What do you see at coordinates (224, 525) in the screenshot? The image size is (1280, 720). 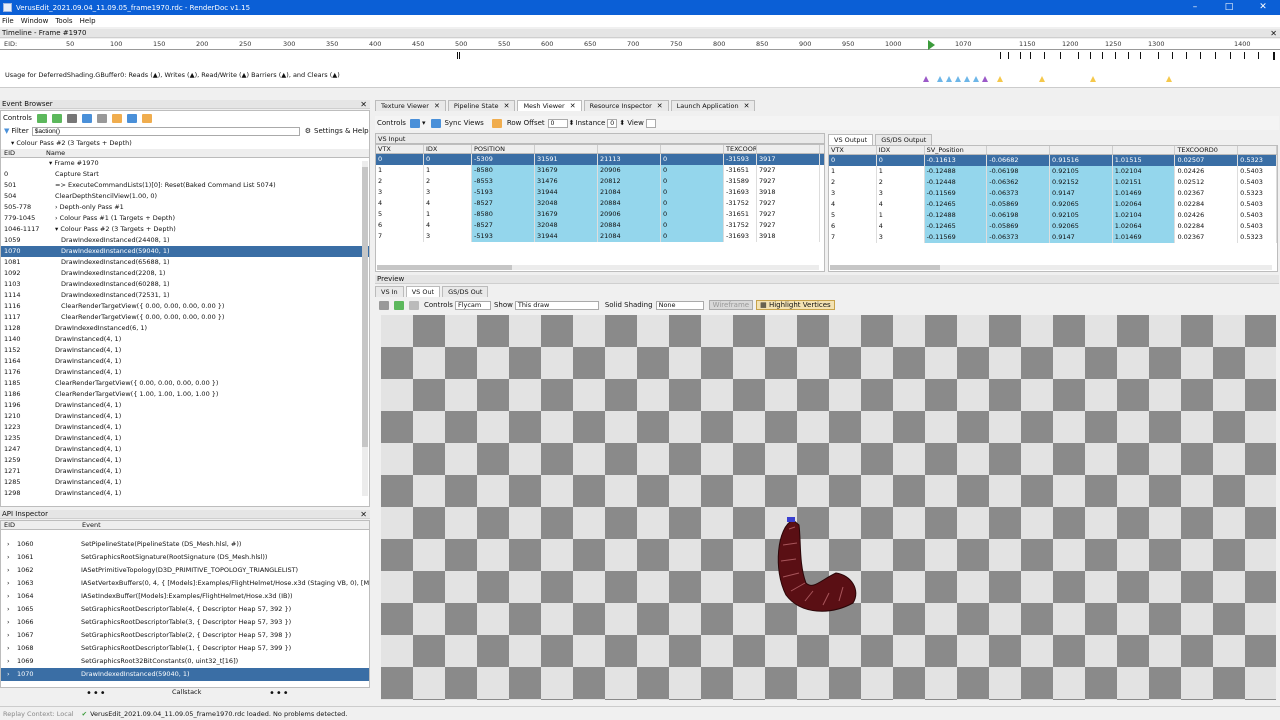 I see `api-col-event-header: Event` at bounding box center [224, 525].